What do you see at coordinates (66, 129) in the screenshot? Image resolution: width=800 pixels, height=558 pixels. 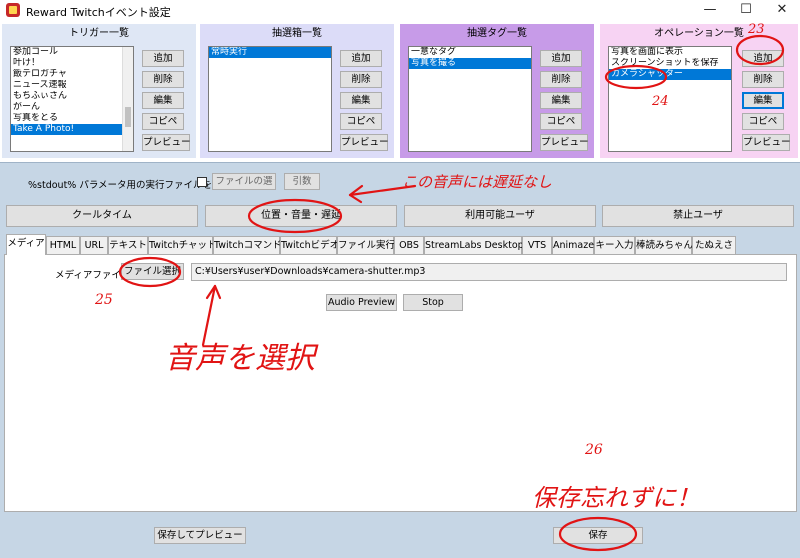 I see `list-item: Take A Photo!` at bounding box center [66, 129].